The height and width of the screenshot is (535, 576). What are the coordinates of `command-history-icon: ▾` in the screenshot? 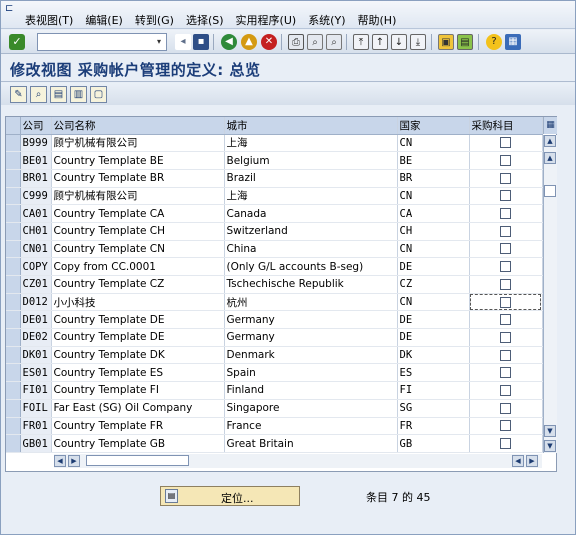 It's located at (159, 42).